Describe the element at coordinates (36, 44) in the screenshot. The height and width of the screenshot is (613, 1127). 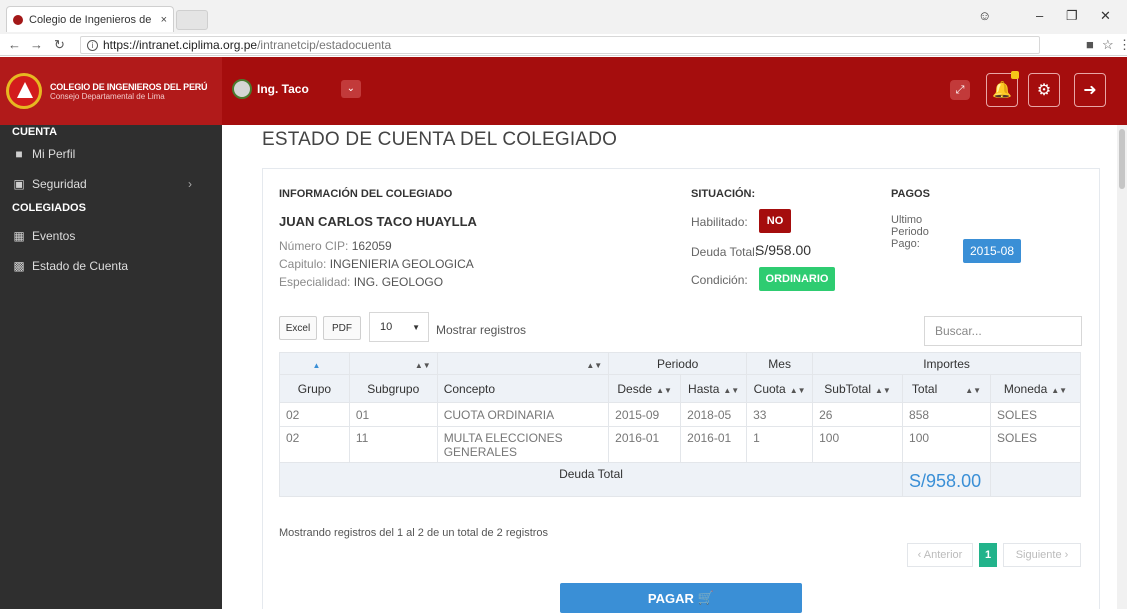
I see `forward-icon: →` at that location.